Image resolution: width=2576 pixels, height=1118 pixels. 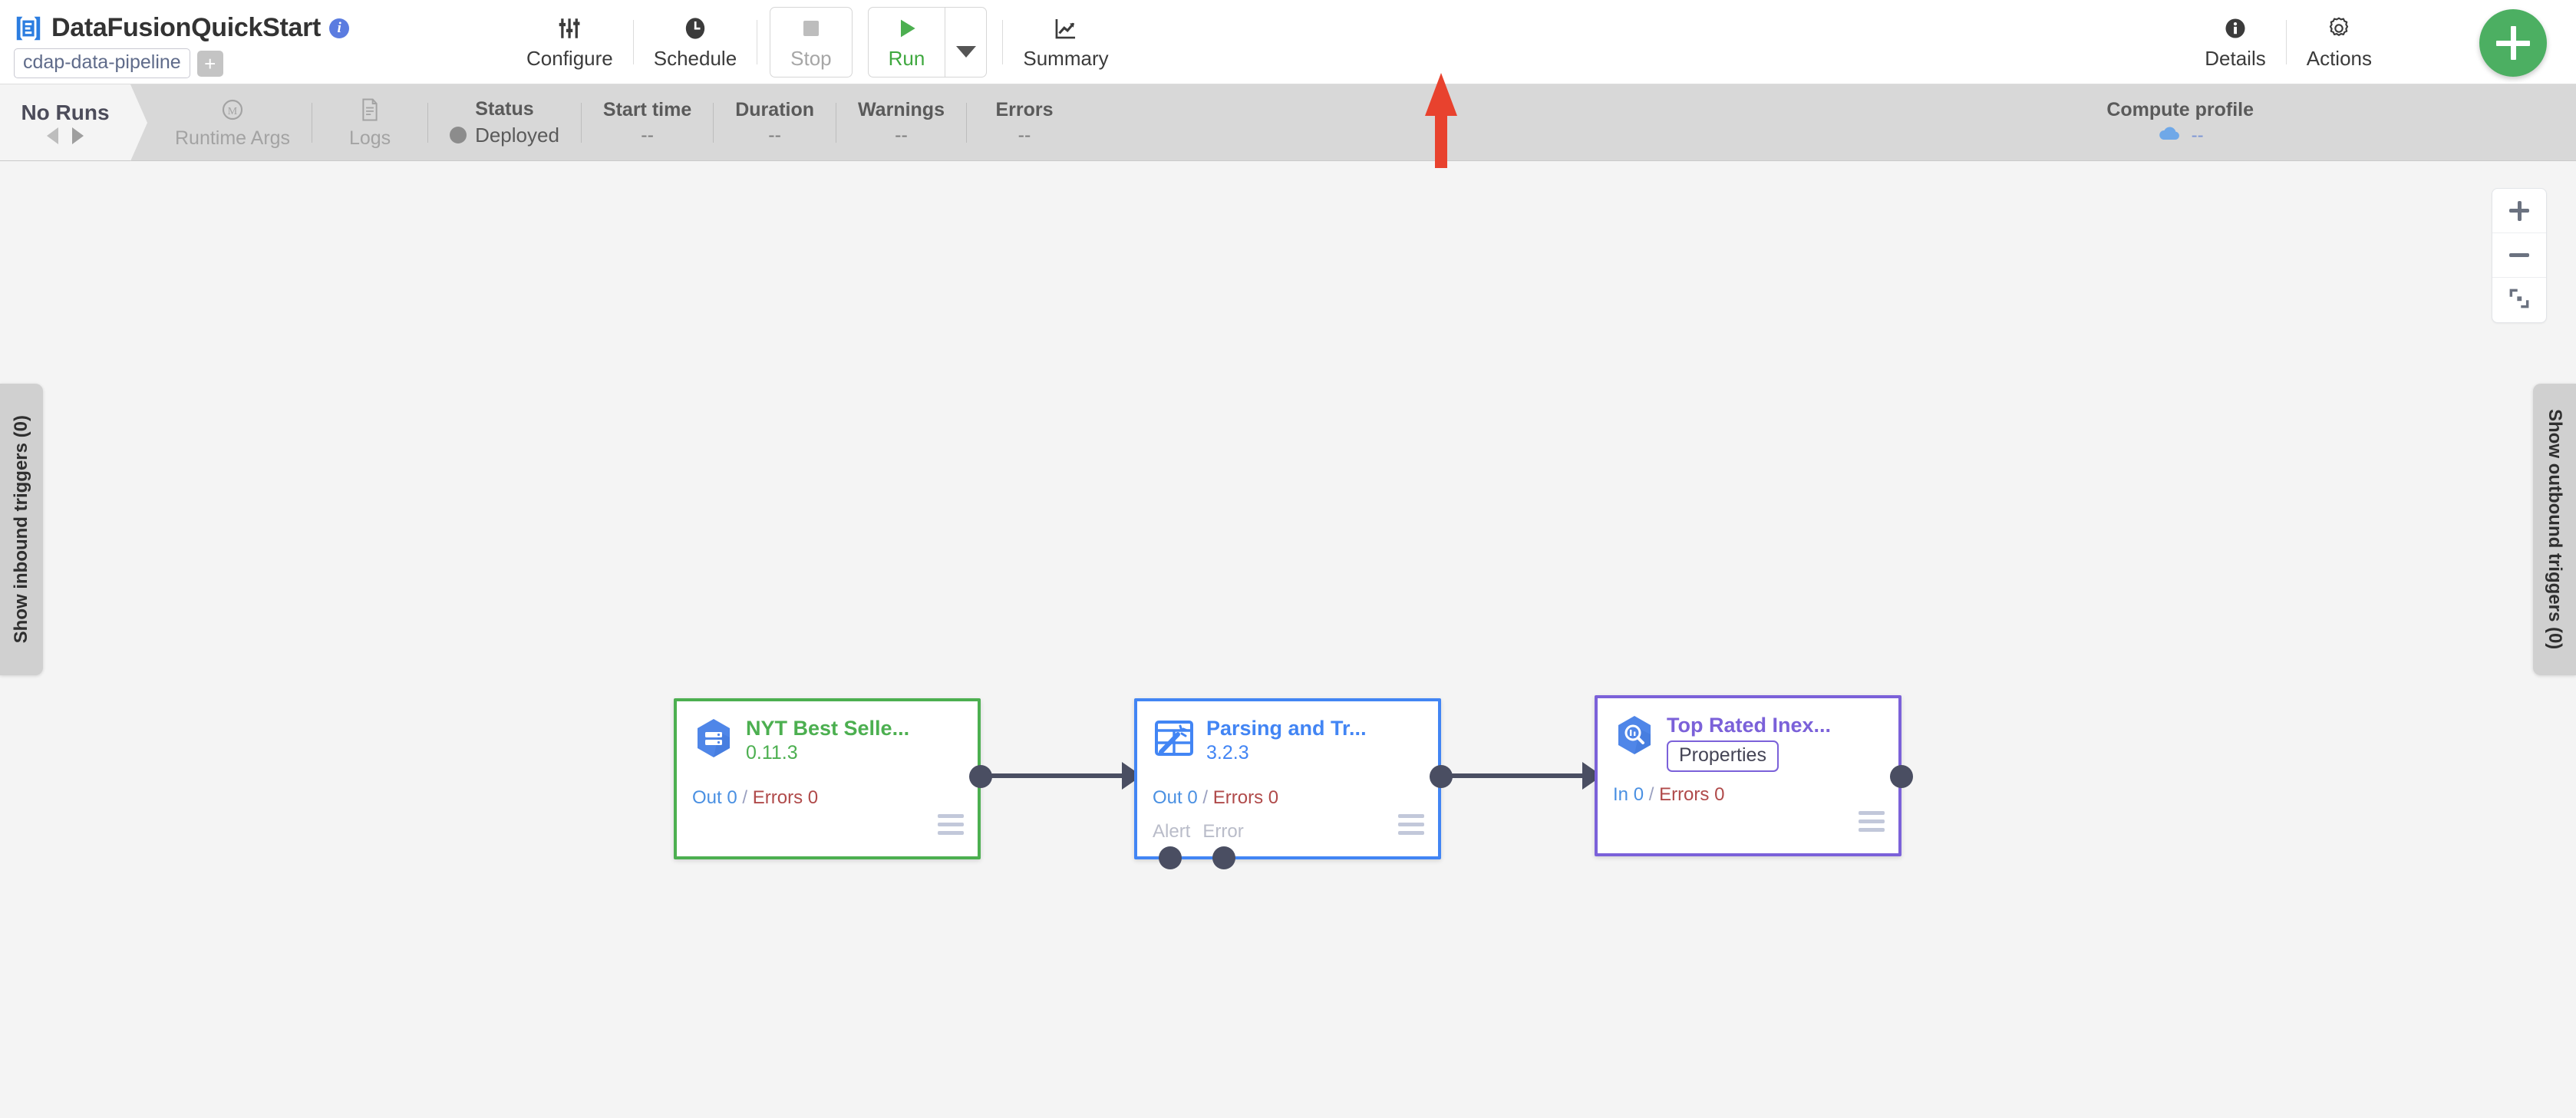 I want to click on inbound-triggers-tab: Show inbound triggers (0), so click(x=21, y=529).